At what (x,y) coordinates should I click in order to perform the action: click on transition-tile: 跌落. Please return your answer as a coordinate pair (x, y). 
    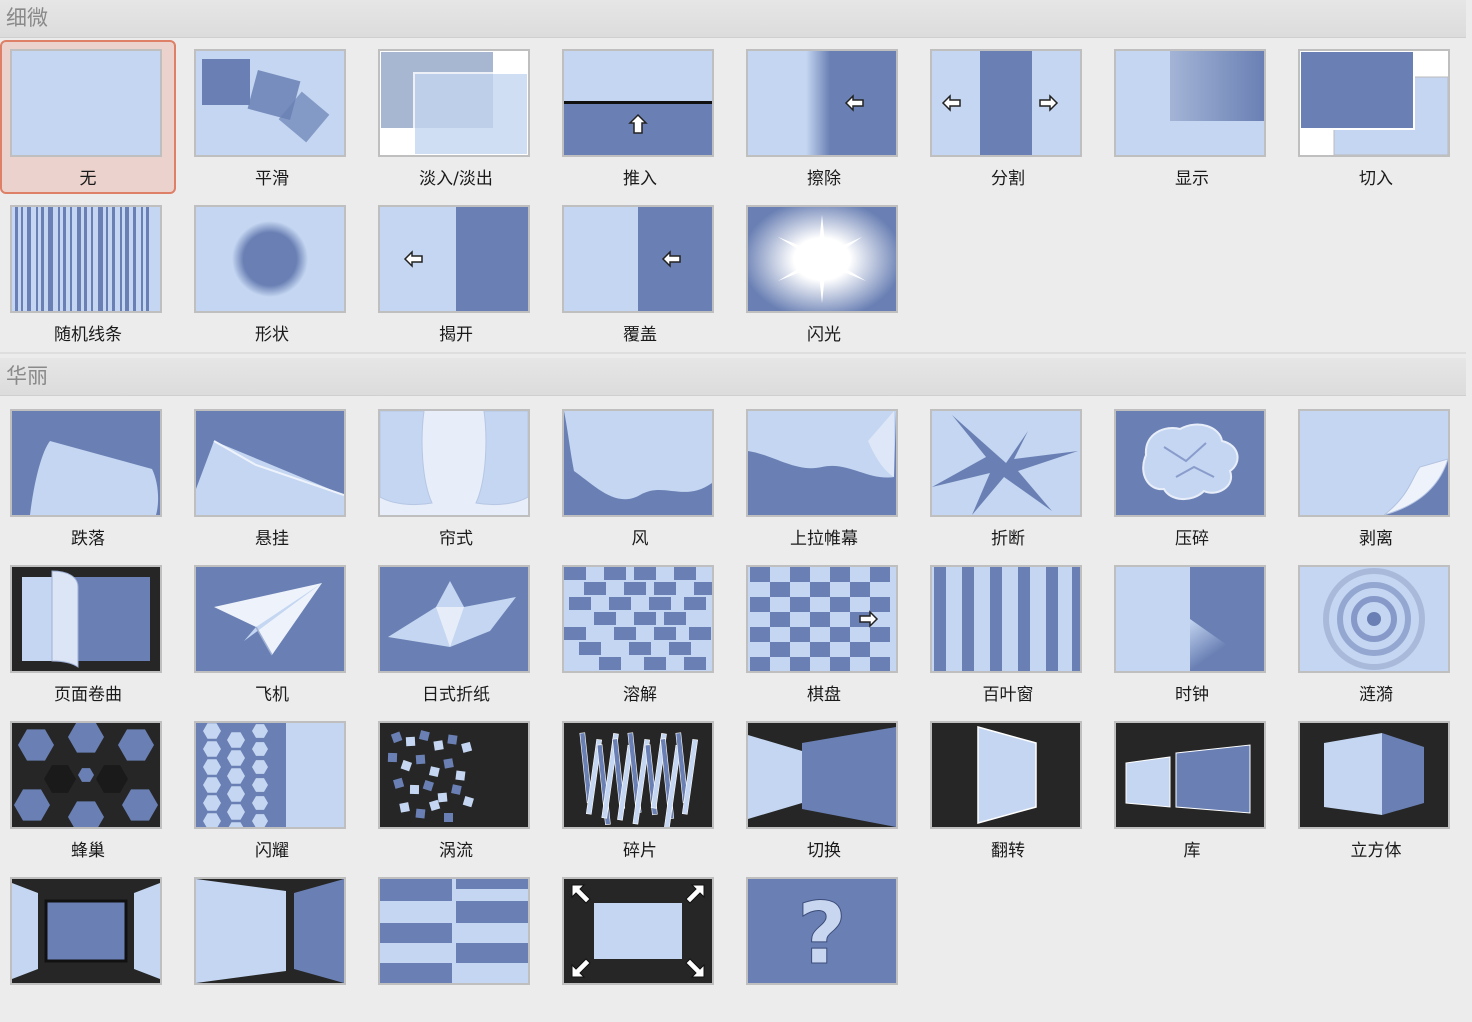
    Looking at the image, I should click on (88, 477).